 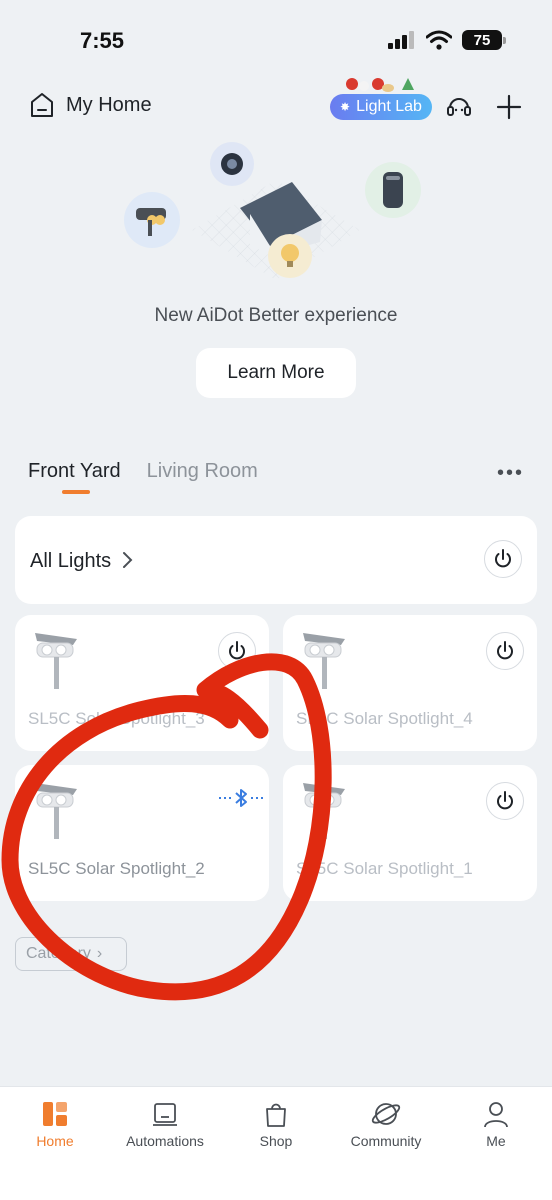 I want to click on status-time: 7:55, so click(x=102, y=40).